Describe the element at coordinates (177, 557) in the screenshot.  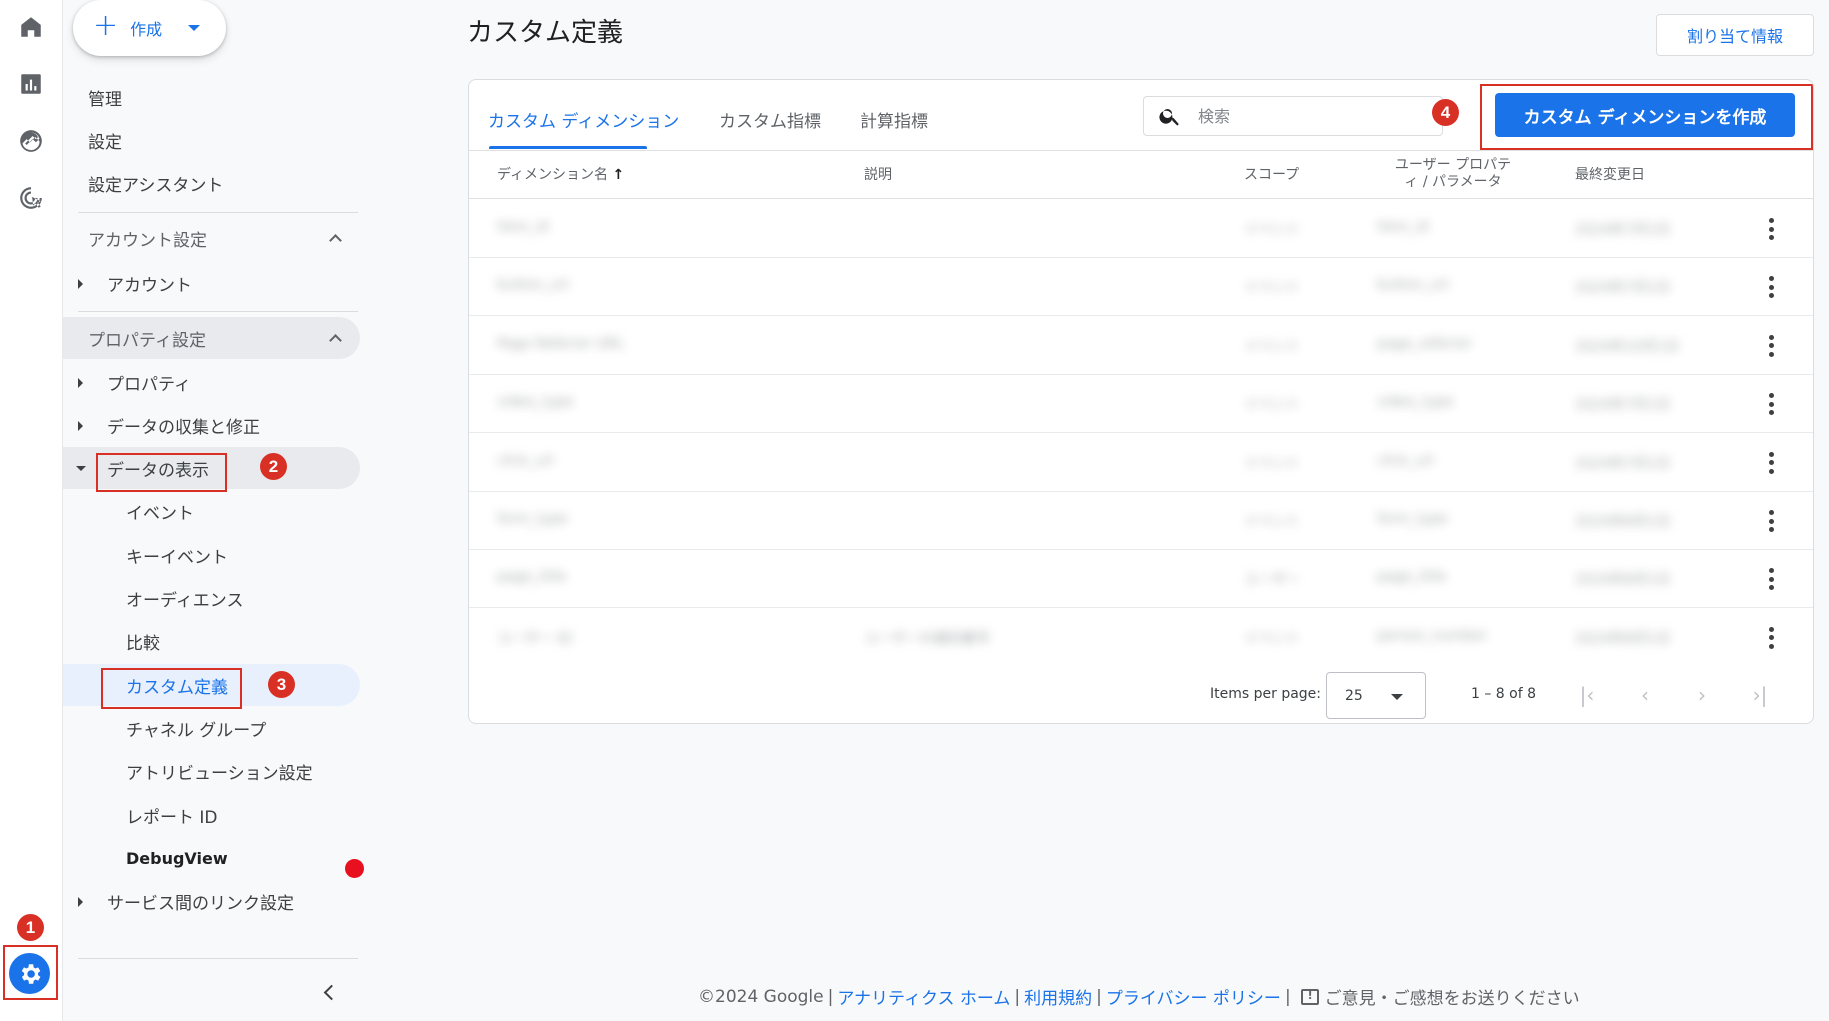
I see `nav-label: キーイベント` at that location.